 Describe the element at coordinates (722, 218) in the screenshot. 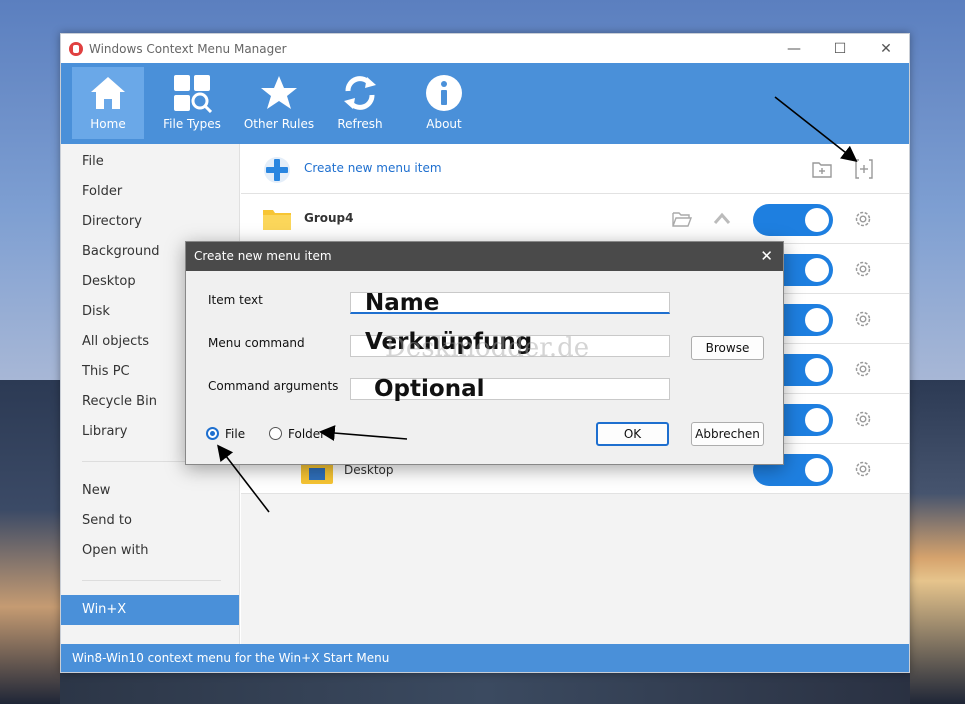

I see `chevron-up-icon` at that location.